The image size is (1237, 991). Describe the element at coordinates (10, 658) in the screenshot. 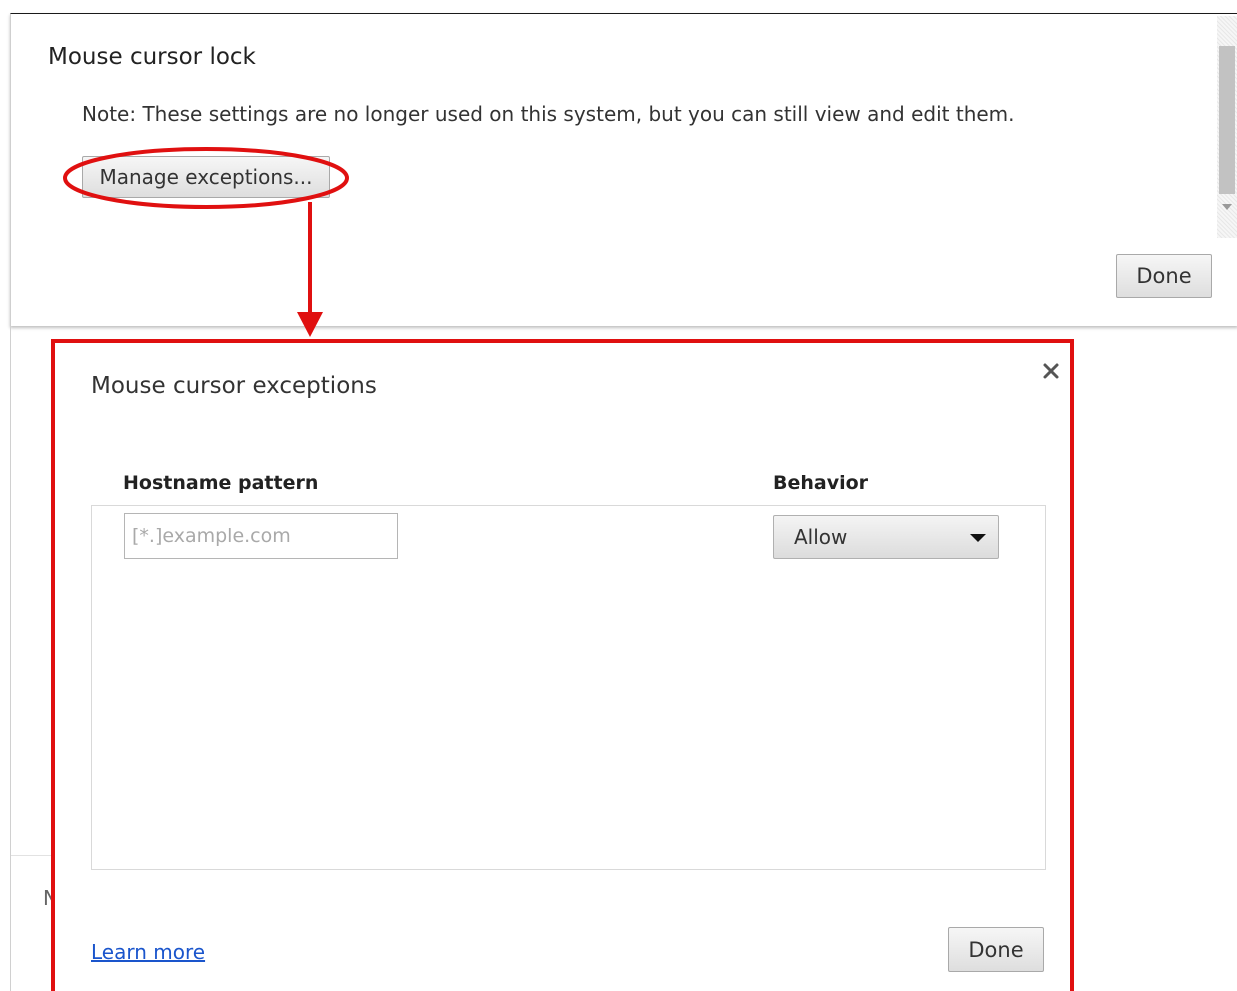

I see `background-page-edge` at that location.